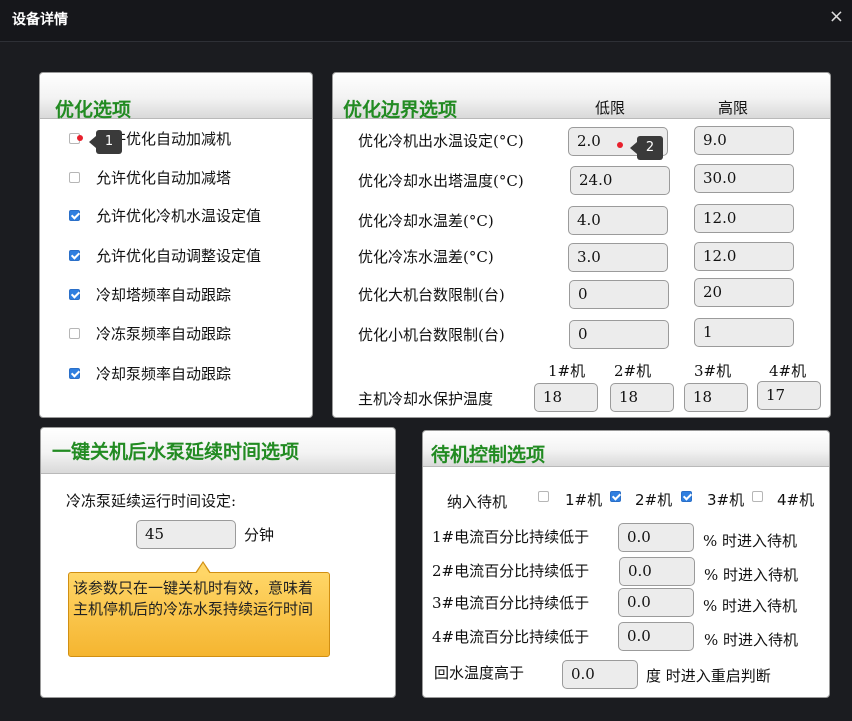 This screenshot has height=721, width=852. I want to click on boundary-high-1: 9.0, so click(744, 140).